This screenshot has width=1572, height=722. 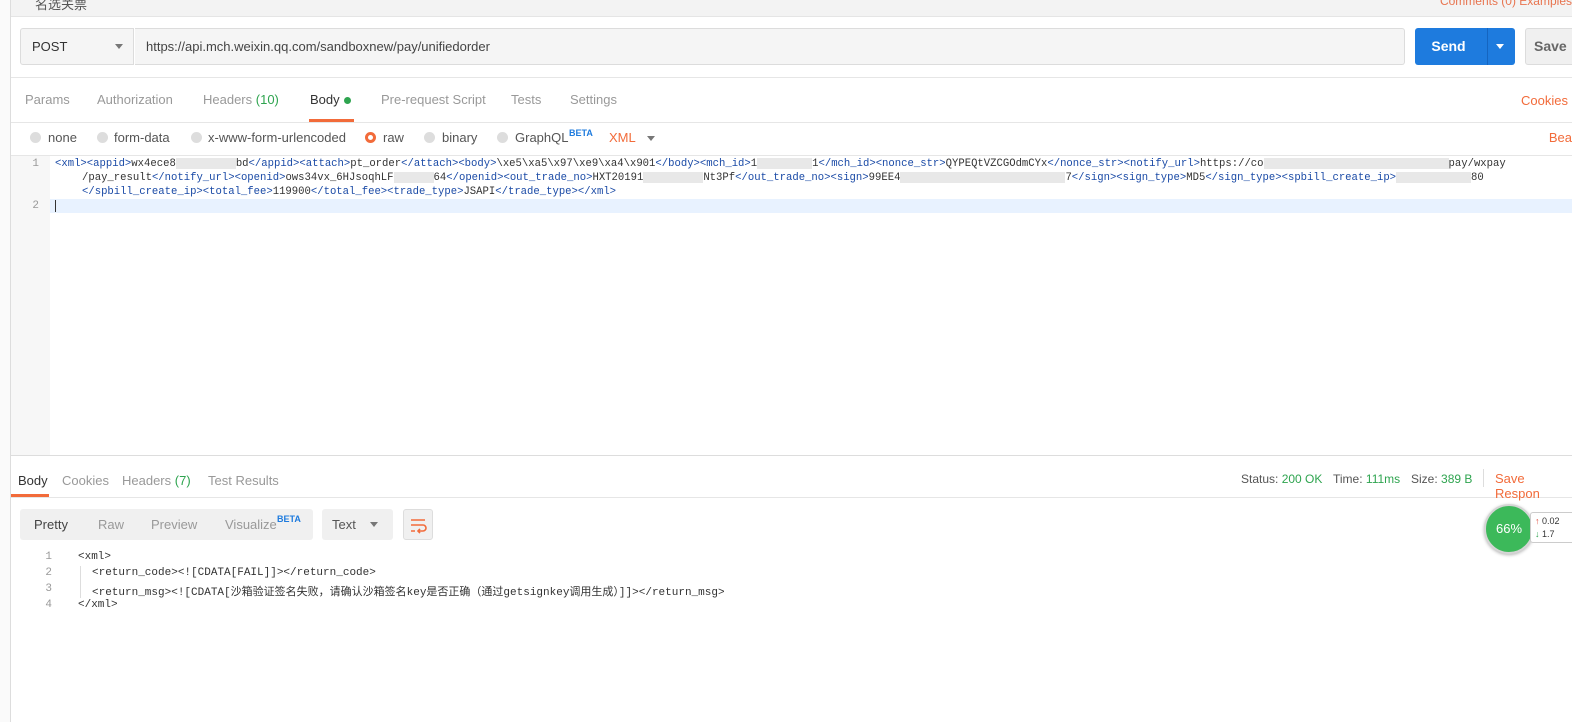 I want to click on tab-pre-request-script: Pre-request Script, so click(x=433, y=99).